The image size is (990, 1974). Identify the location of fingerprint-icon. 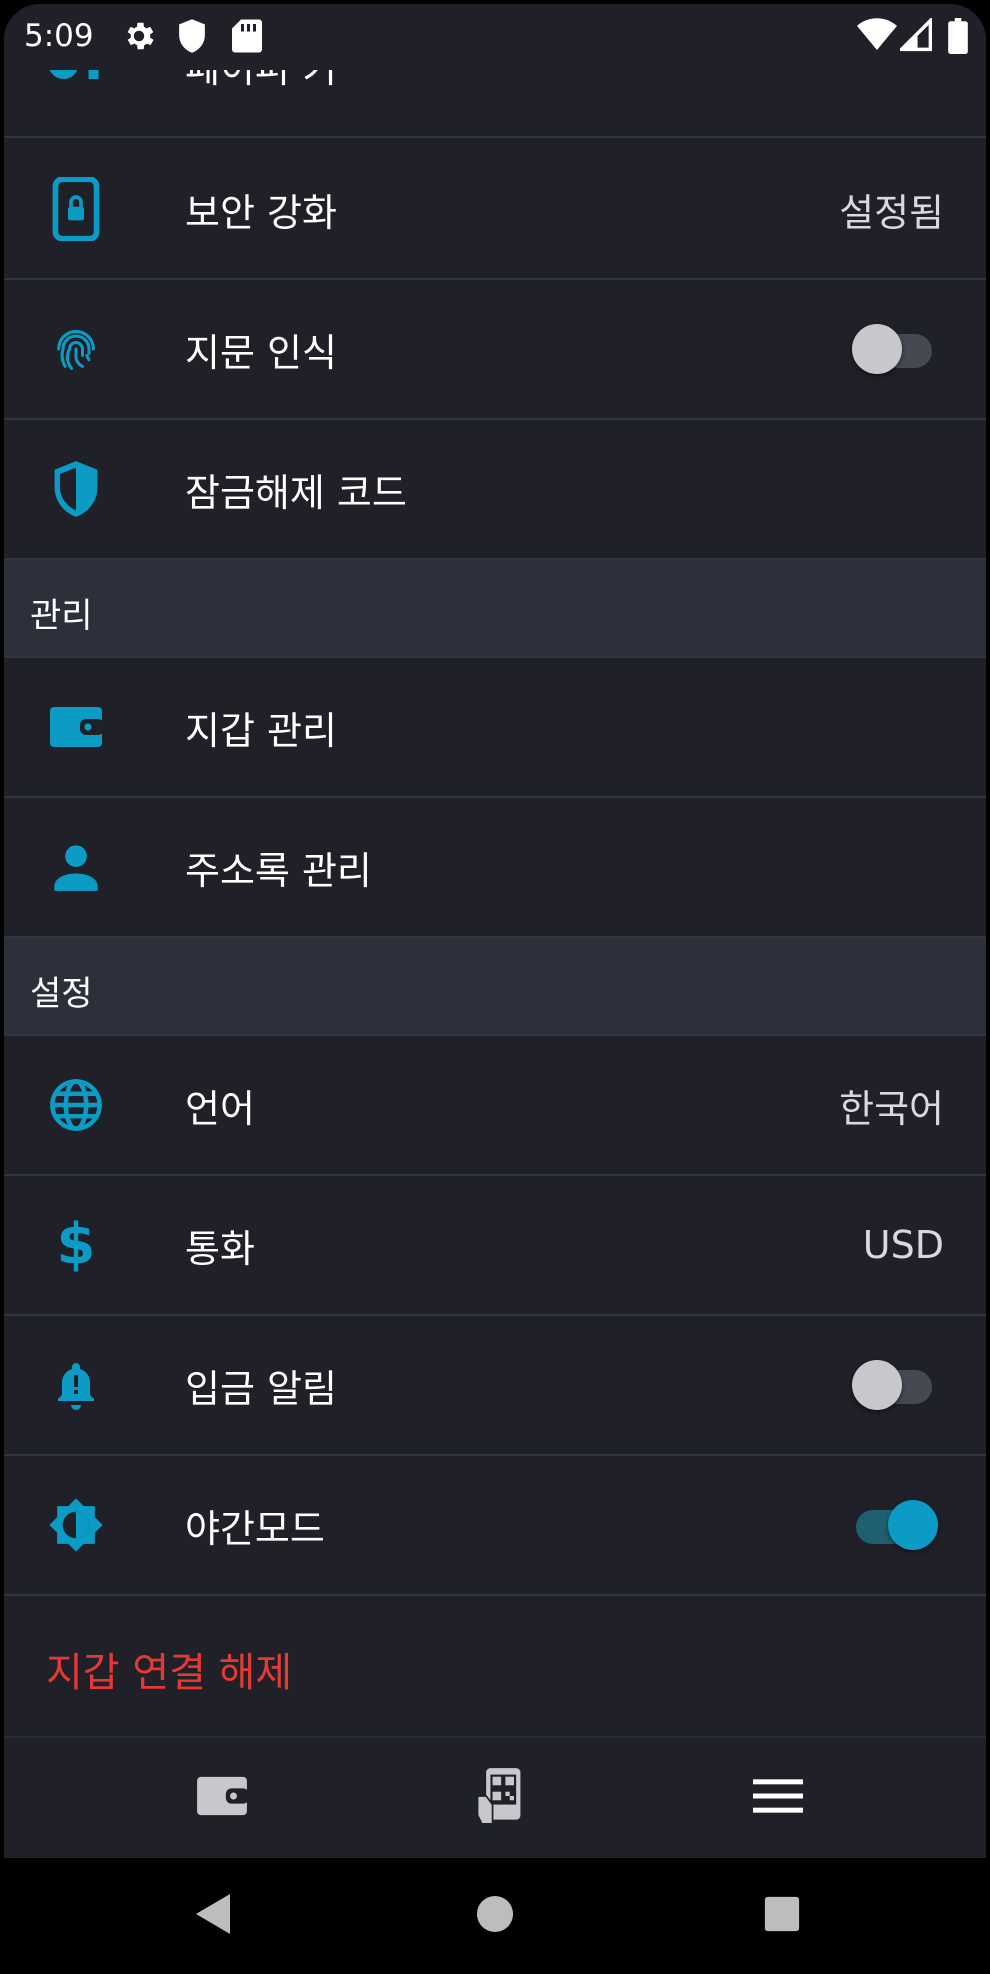
(76, 349).